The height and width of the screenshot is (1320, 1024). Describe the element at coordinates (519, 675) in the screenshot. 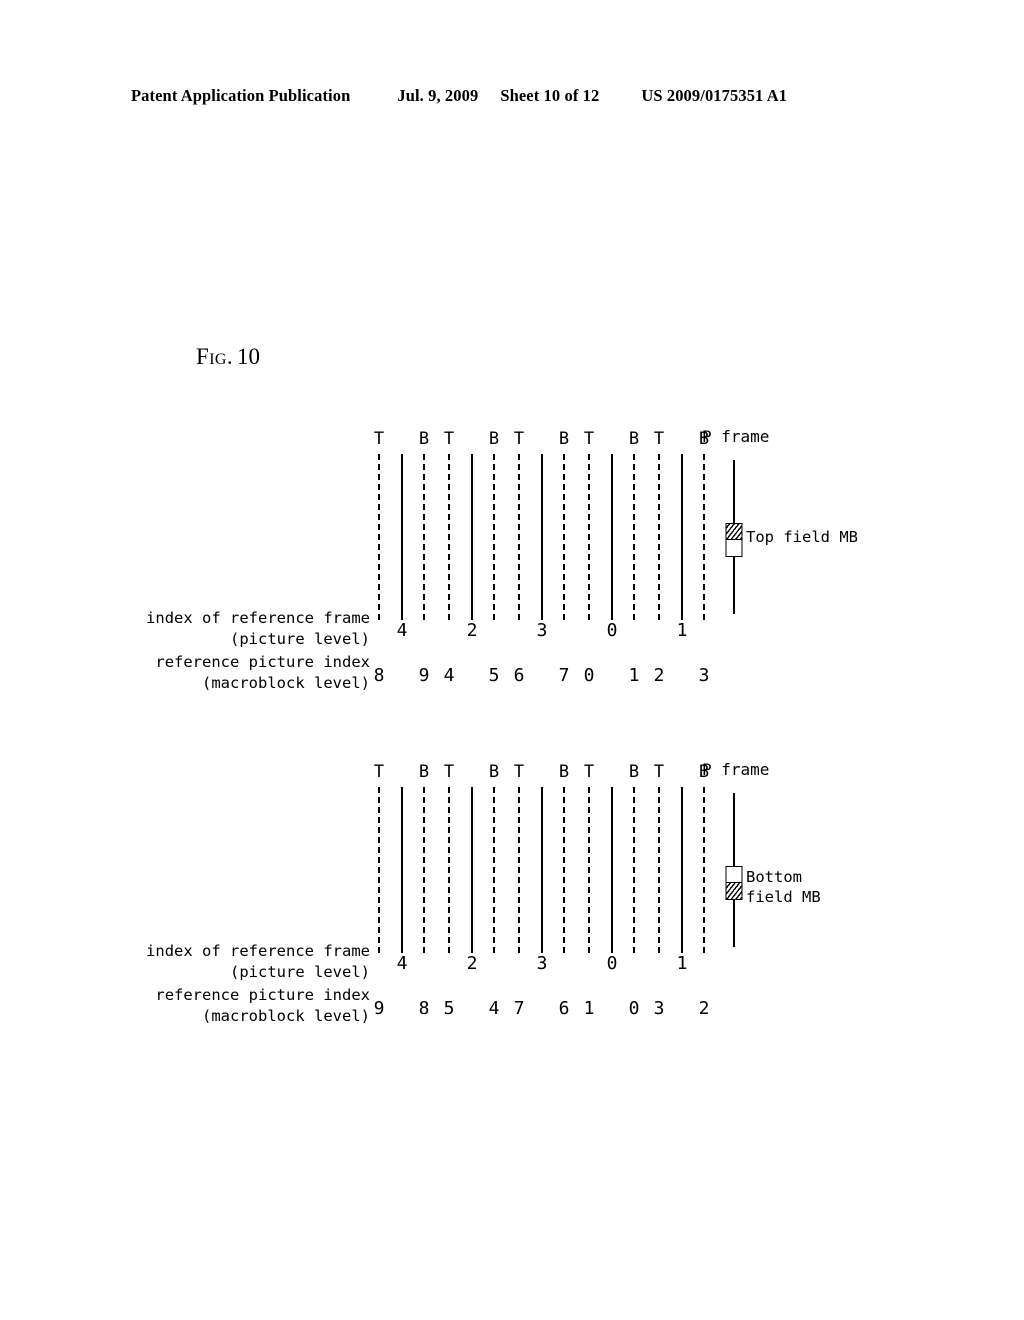

I see `macroblock-index-top: 6` at that location.